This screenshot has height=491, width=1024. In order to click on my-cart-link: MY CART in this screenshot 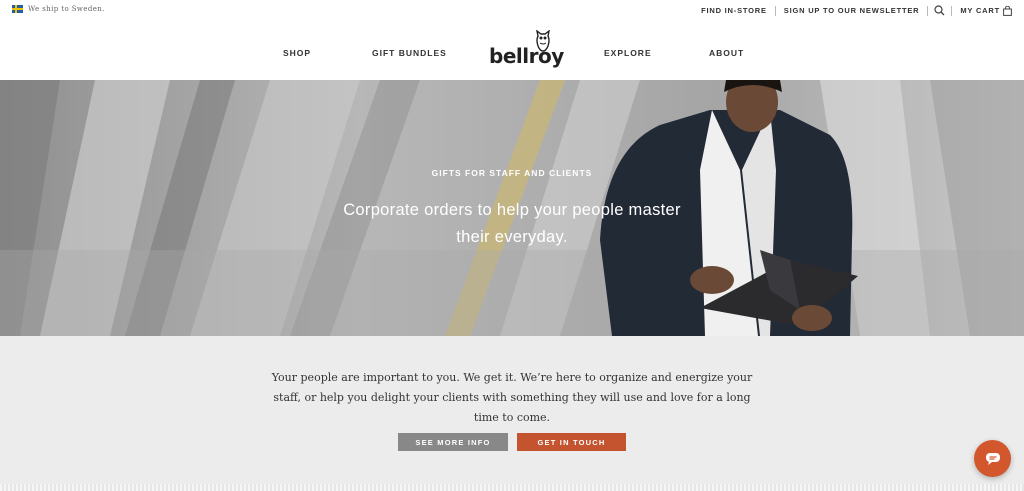, I will do `click(977, 10)`.